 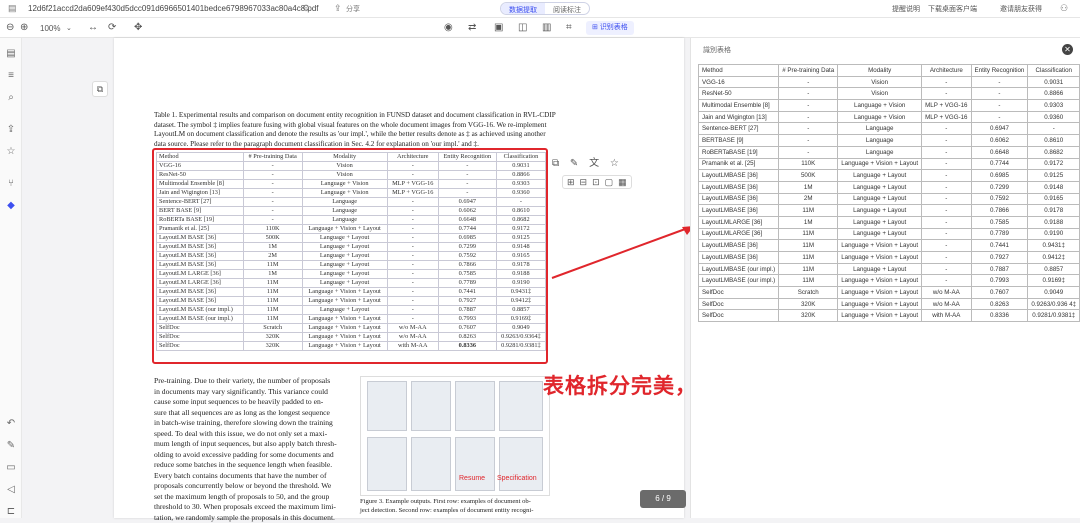 I want to click on table-cell: 0.9431‡, so click(x=1053, y=245).